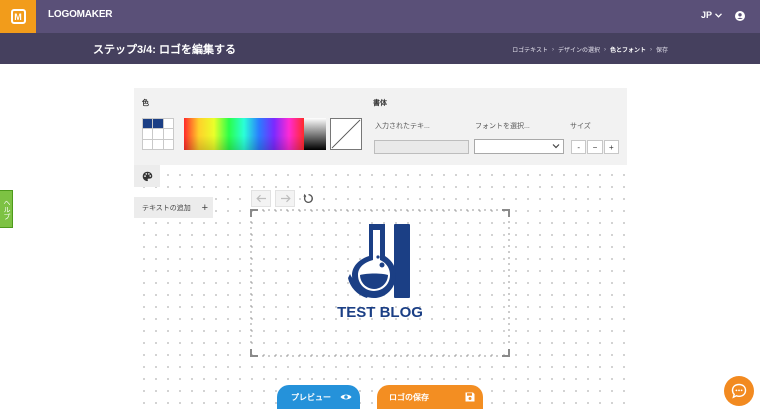 This screenshot has width=760, height=409. What do you see at coordinates (166, 208) in the screenshot?
I see `add-text-label: テキストの追加` at bounding box center [166, 208].